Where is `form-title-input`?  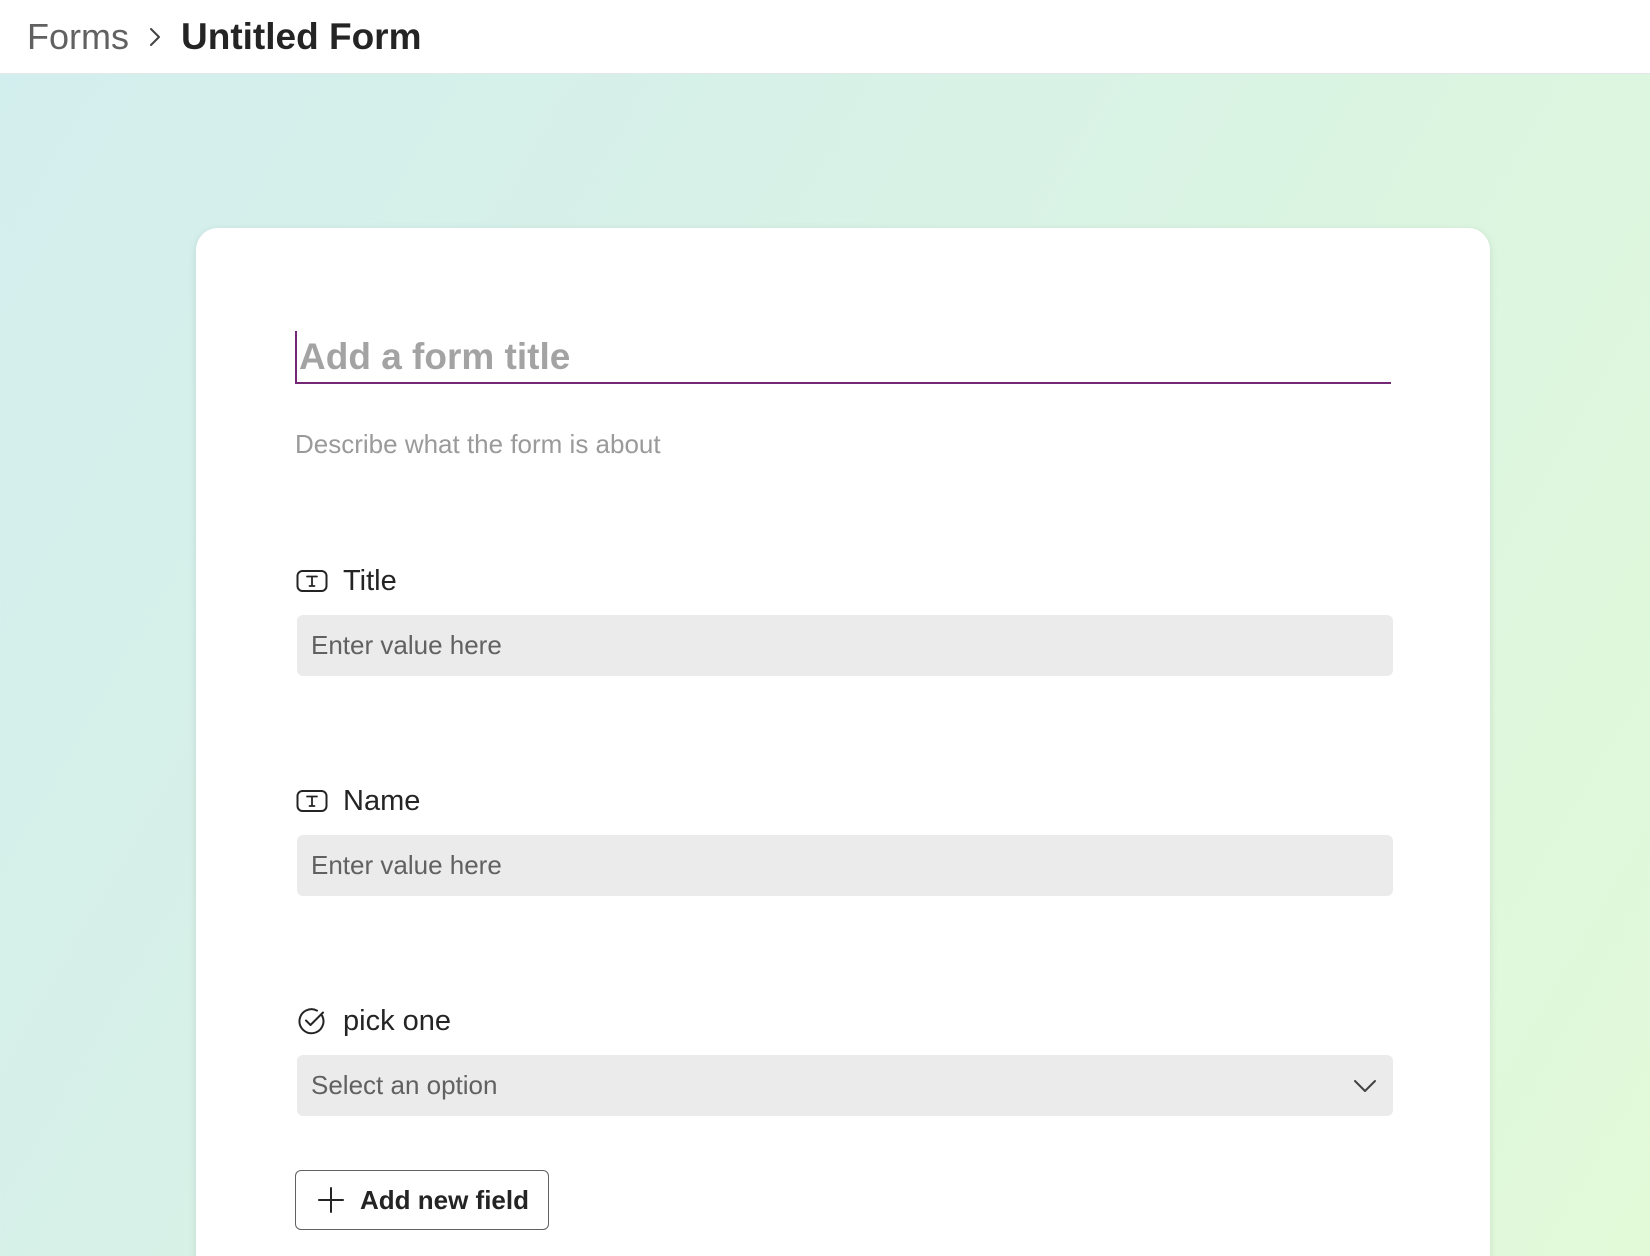
form-title-input is located at coordinates (843, 356).